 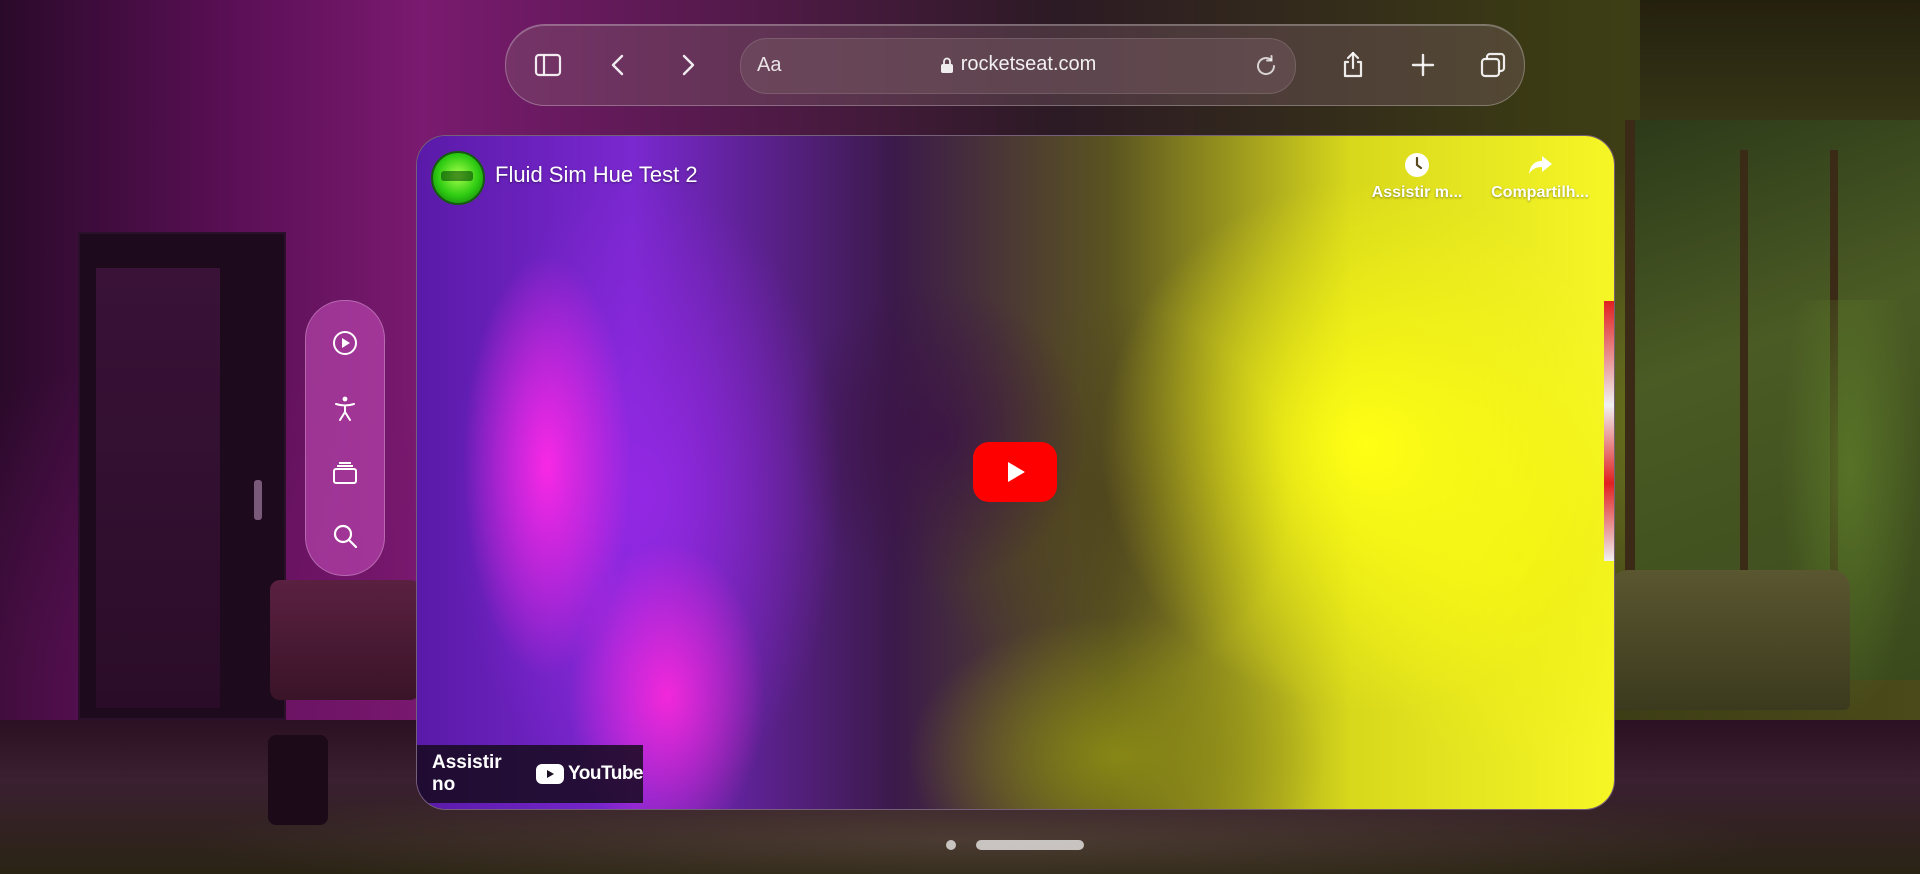 I want to click on sidebar-toggle-button, so click(x=548, y=65).